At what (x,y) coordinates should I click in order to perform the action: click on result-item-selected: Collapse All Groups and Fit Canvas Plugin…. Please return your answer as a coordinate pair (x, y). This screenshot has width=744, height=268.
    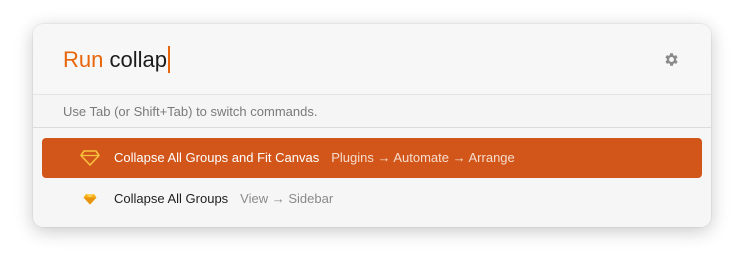
    Looking at the image, I should click on (372, 158).